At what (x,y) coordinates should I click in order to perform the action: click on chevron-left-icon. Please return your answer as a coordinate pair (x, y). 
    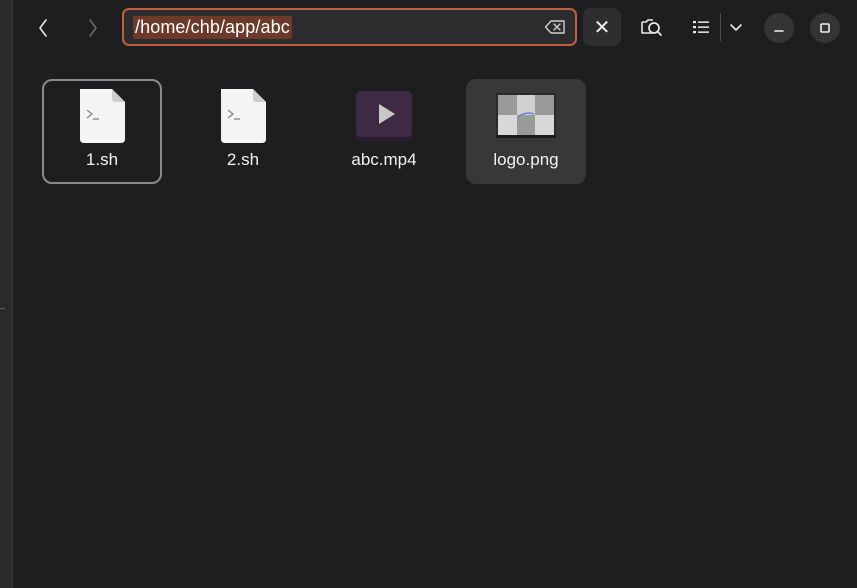
    Looking at the image, I should click on (43, 28).